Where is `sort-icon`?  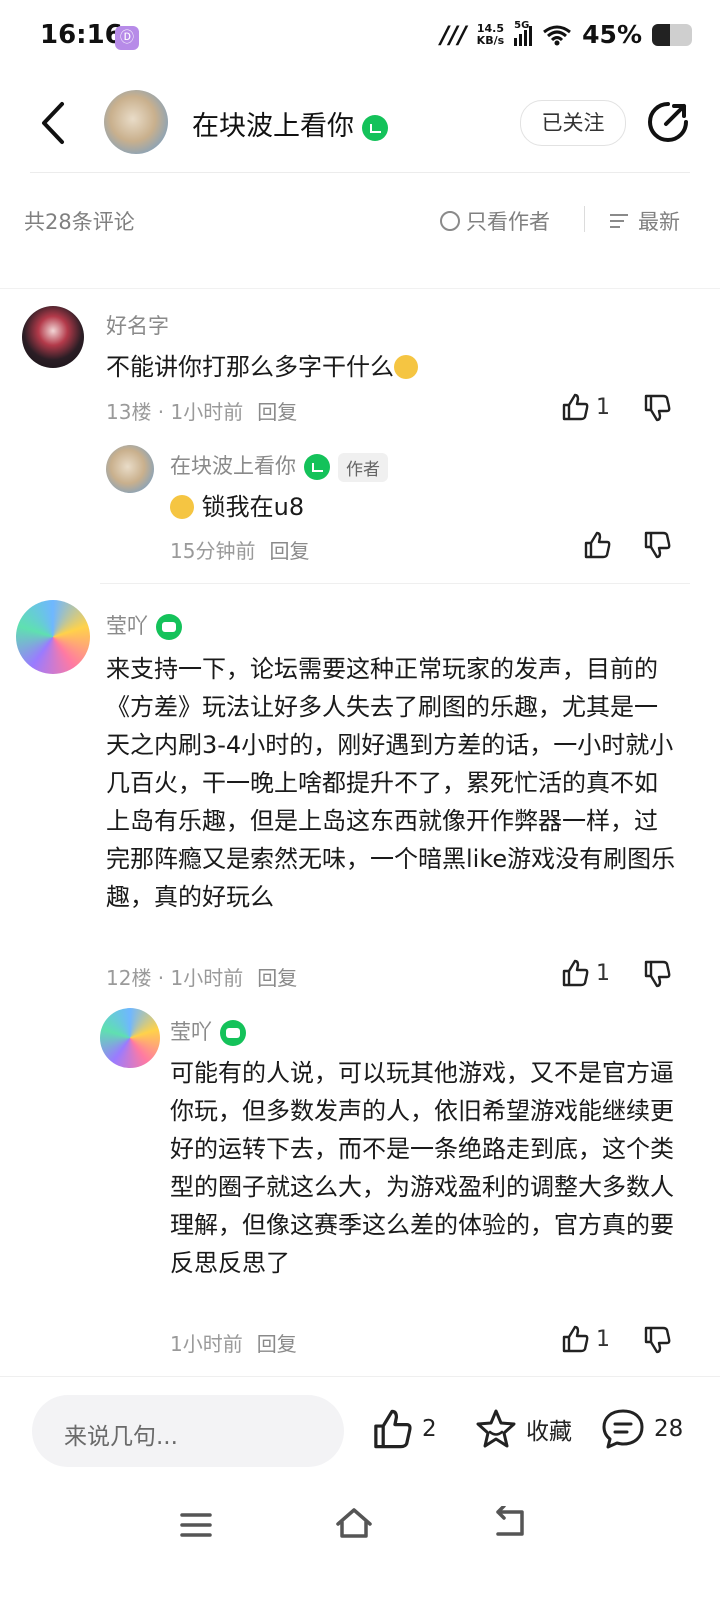
sort-icon is located at coordinates (621, 221).